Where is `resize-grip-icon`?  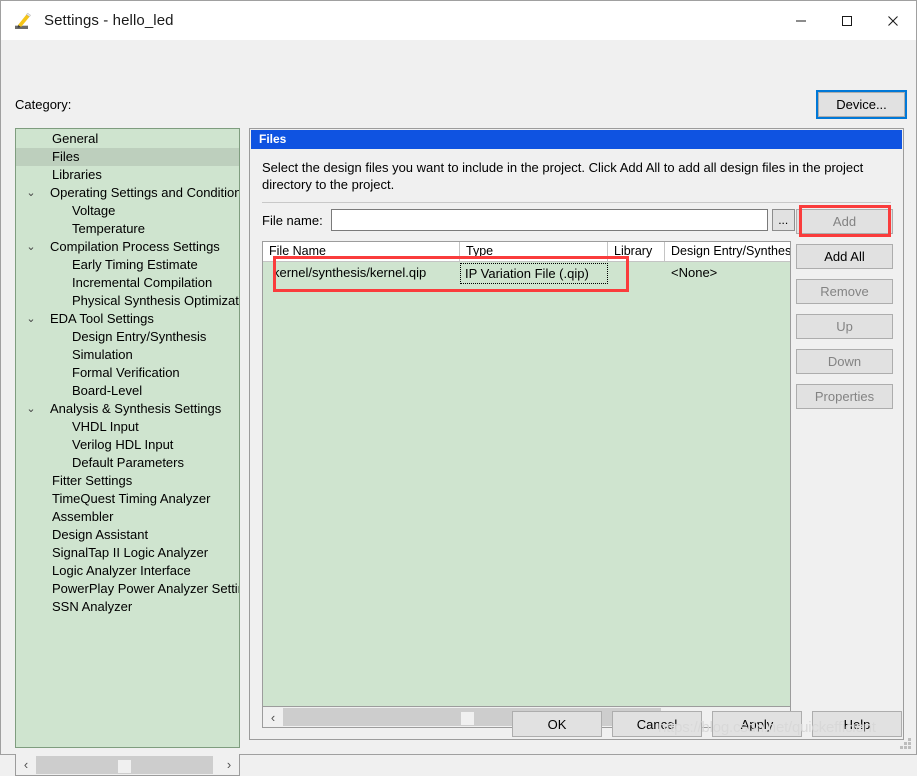 resize-grip-icon is located at coordinates (906, 744).